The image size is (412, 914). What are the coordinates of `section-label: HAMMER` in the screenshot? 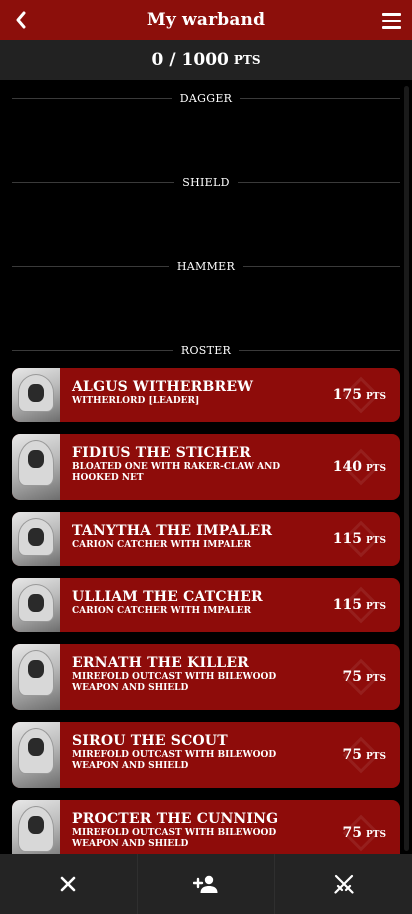 It's located at (206, 266).